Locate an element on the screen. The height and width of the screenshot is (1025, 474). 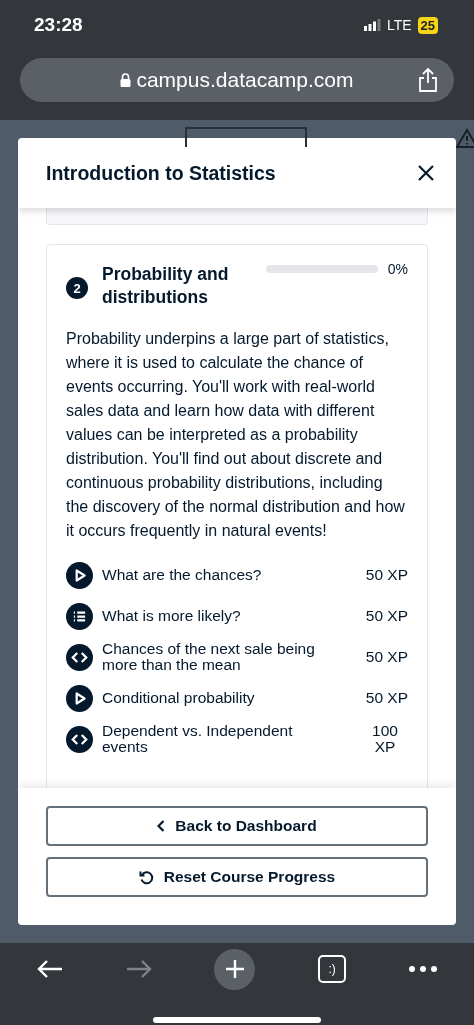
back-arrow-icon is located at coordinates (50, 969).